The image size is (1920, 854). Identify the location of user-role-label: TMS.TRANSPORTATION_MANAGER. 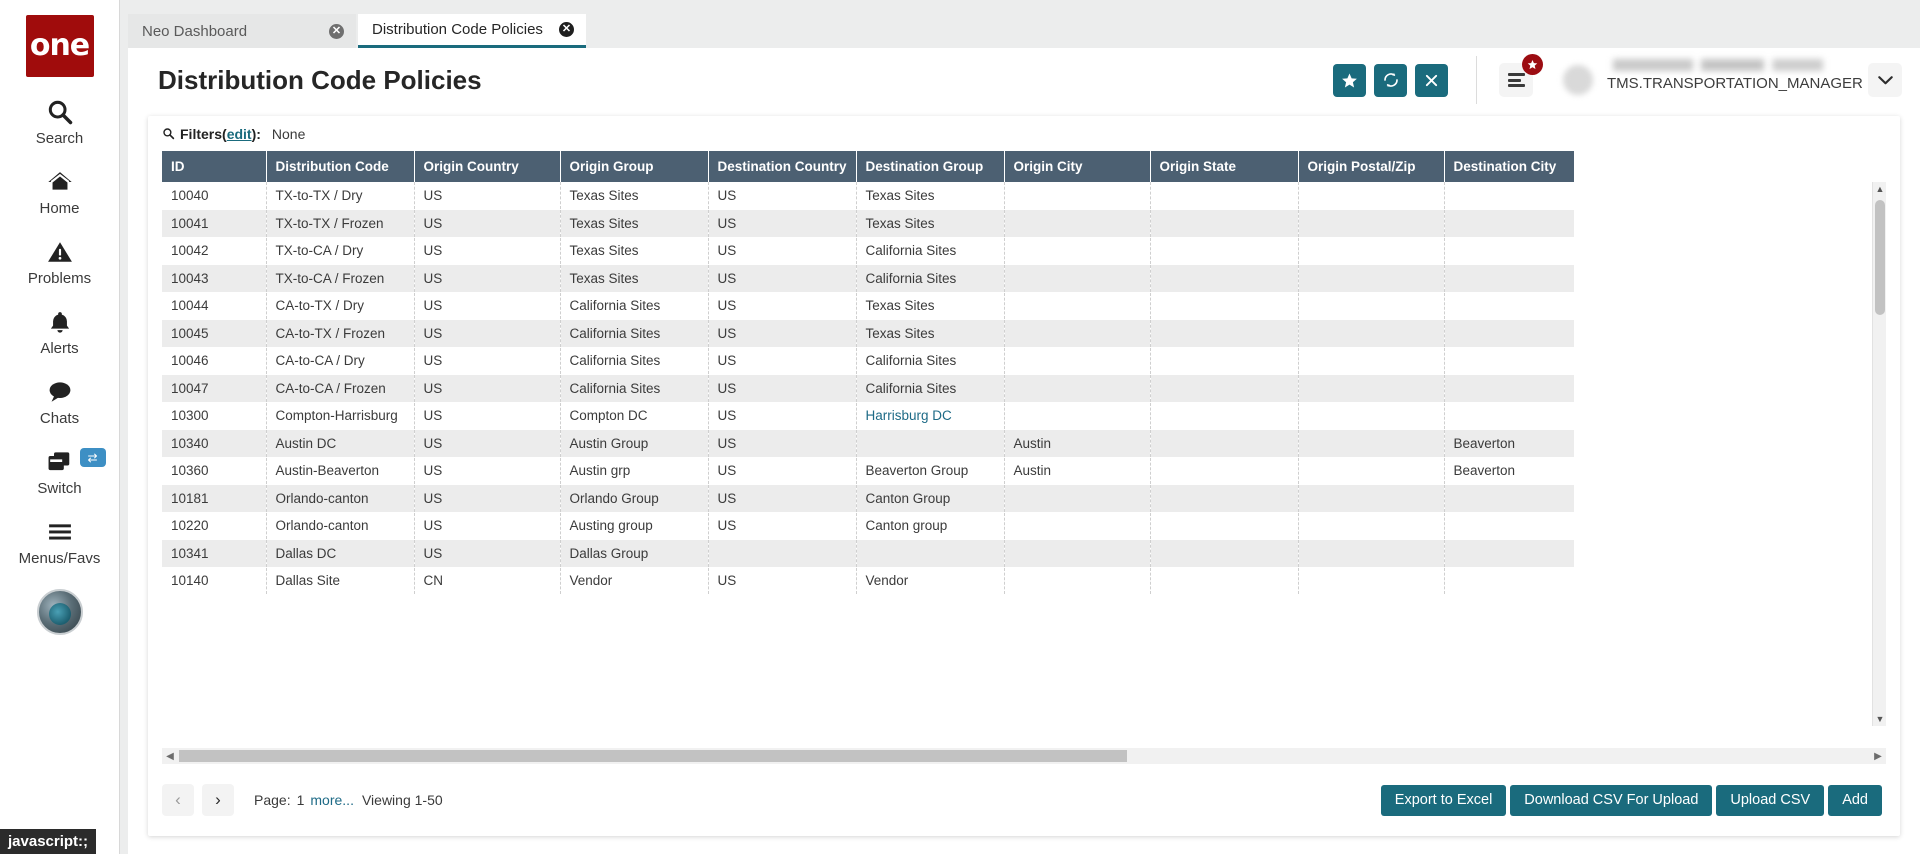
(1735, 83).